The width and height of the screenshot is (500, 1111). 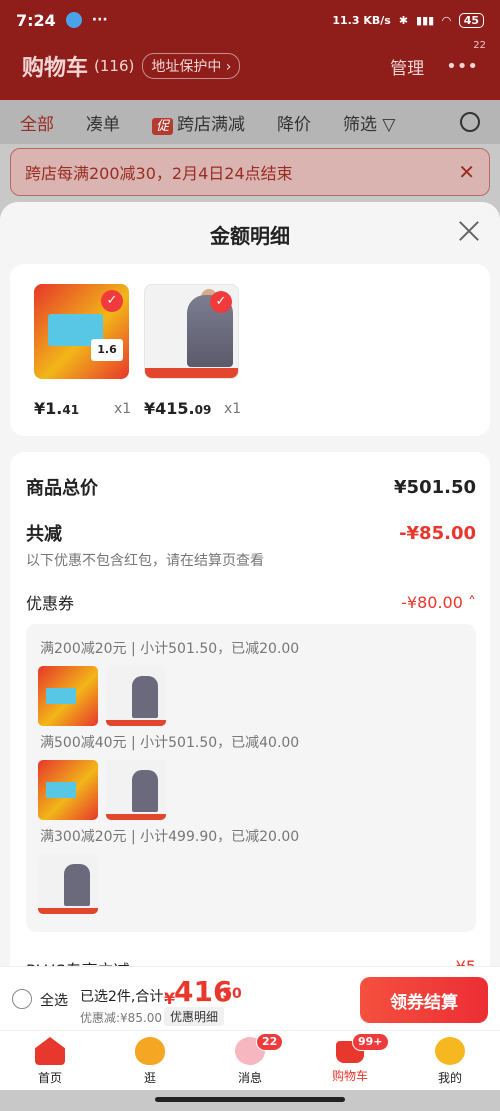 What do you see at coordinates (294, 122) in the screenshot?
I see `tab-price-drop: 降价` at bounding box center [294, 122].